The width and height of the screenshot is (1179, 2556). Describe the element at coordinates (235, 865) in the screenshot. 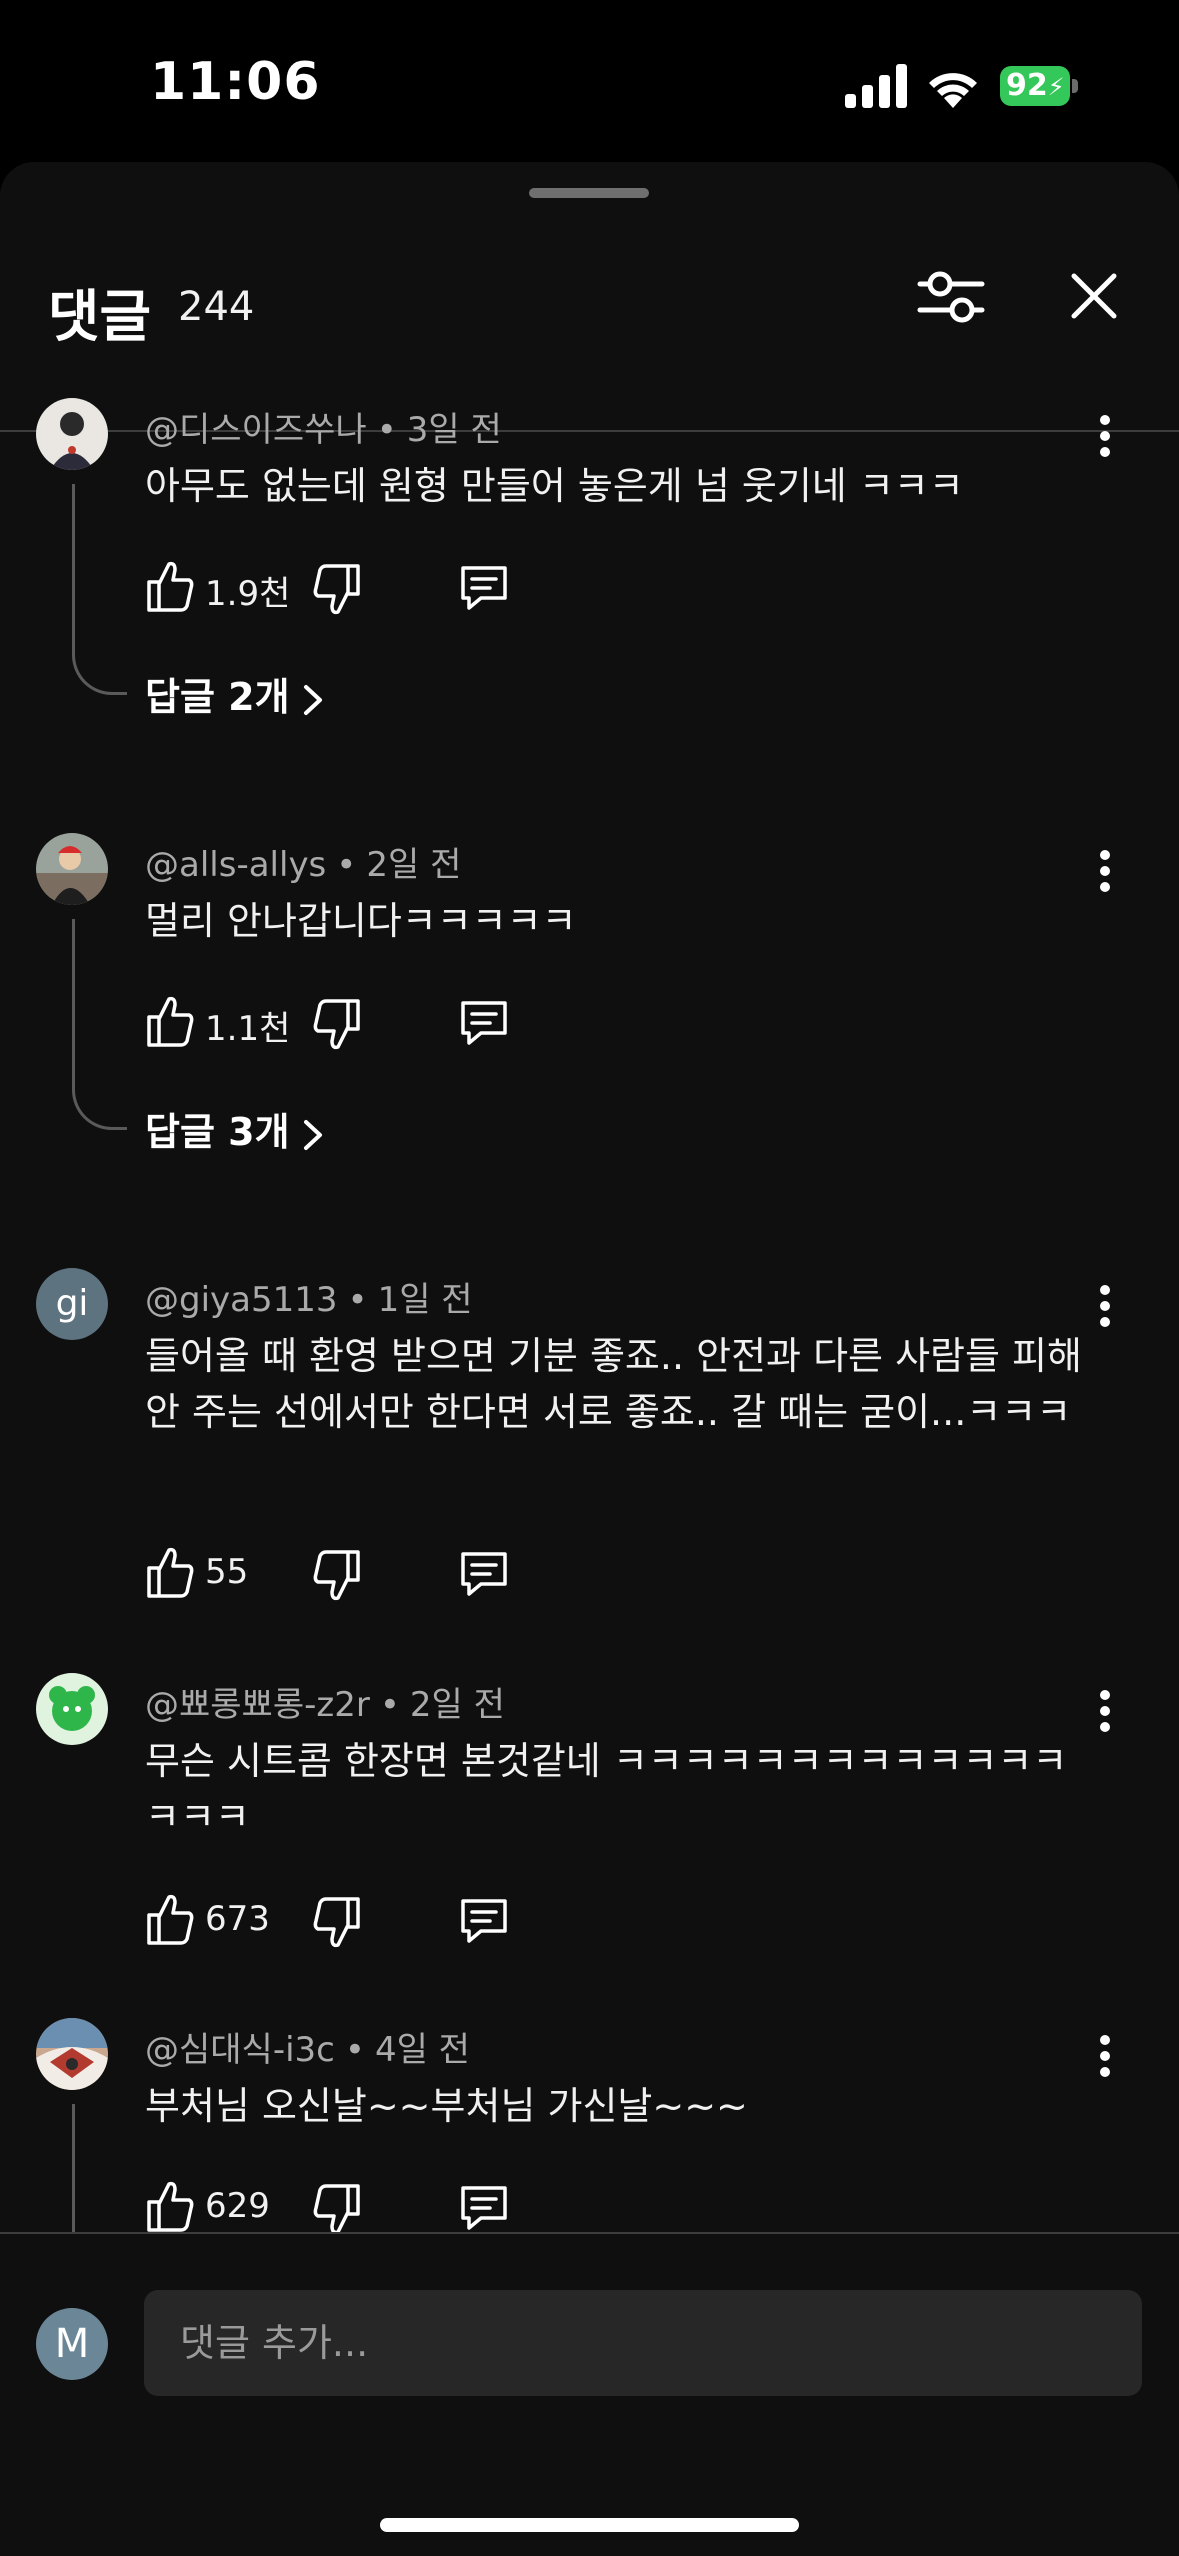

I see `comment-author: @alls-allys` at that location.